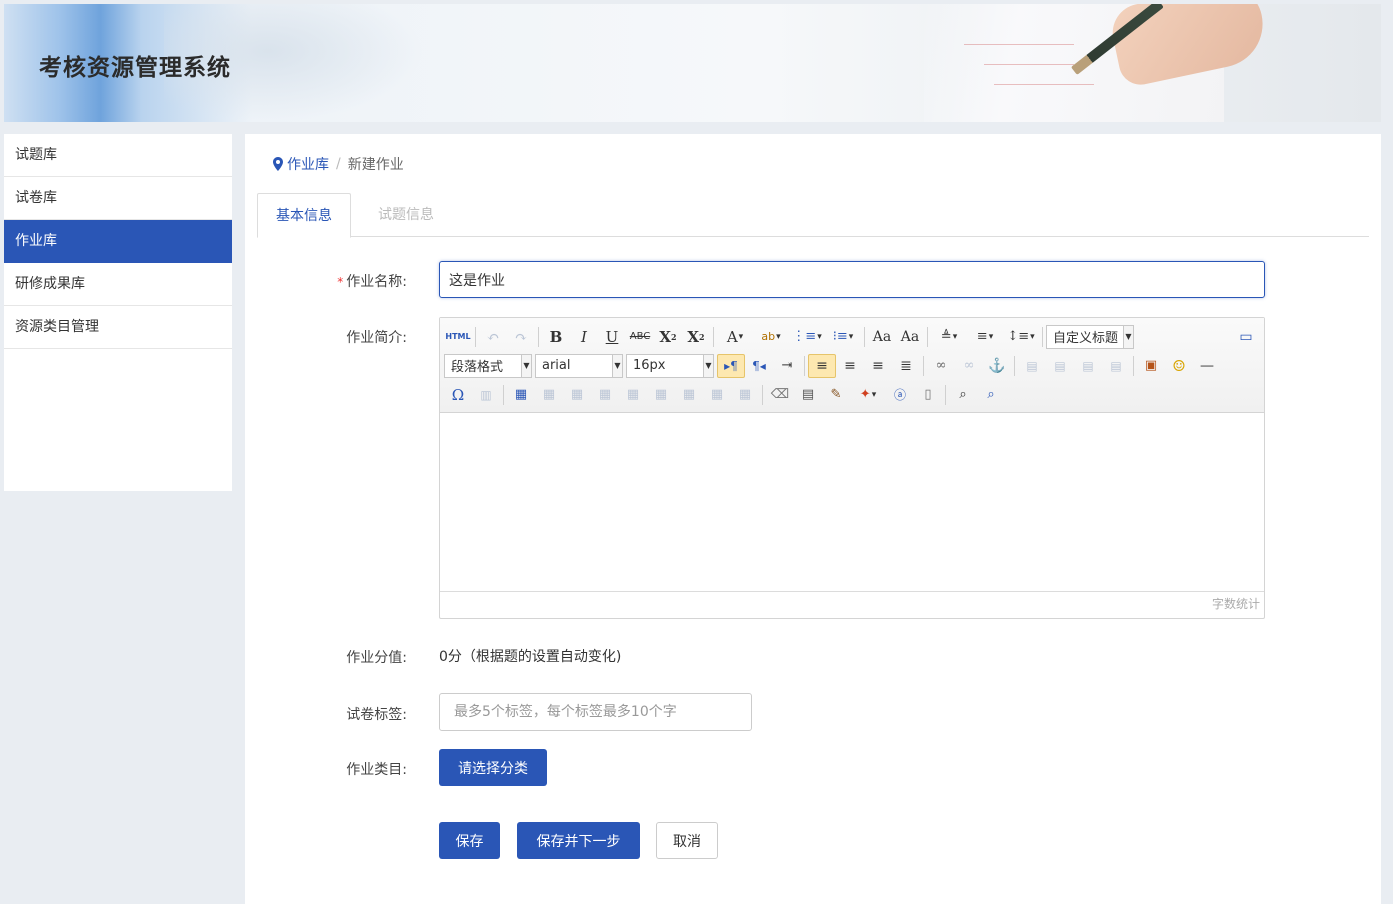  I want to click on strikethrough-icon: ABC, so click(640, 337).